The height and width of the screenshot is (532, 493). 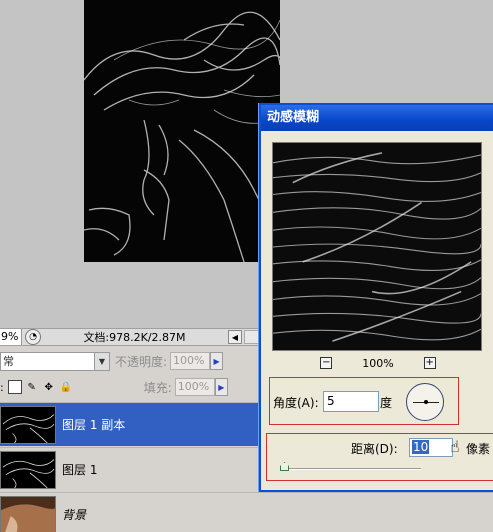 What do you see at coordinates (478, 449) in the screenshot?
I see `distance-unit: 像素` at bounding box center [478, 449].